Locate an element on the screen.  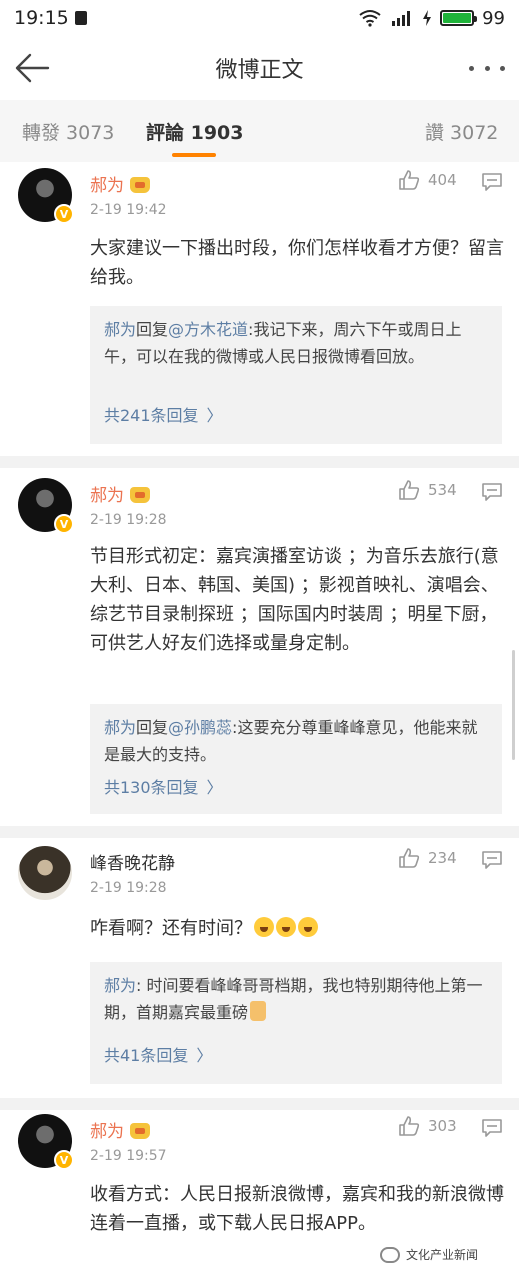
like-button: 404 is located at coordinates (427, 180).